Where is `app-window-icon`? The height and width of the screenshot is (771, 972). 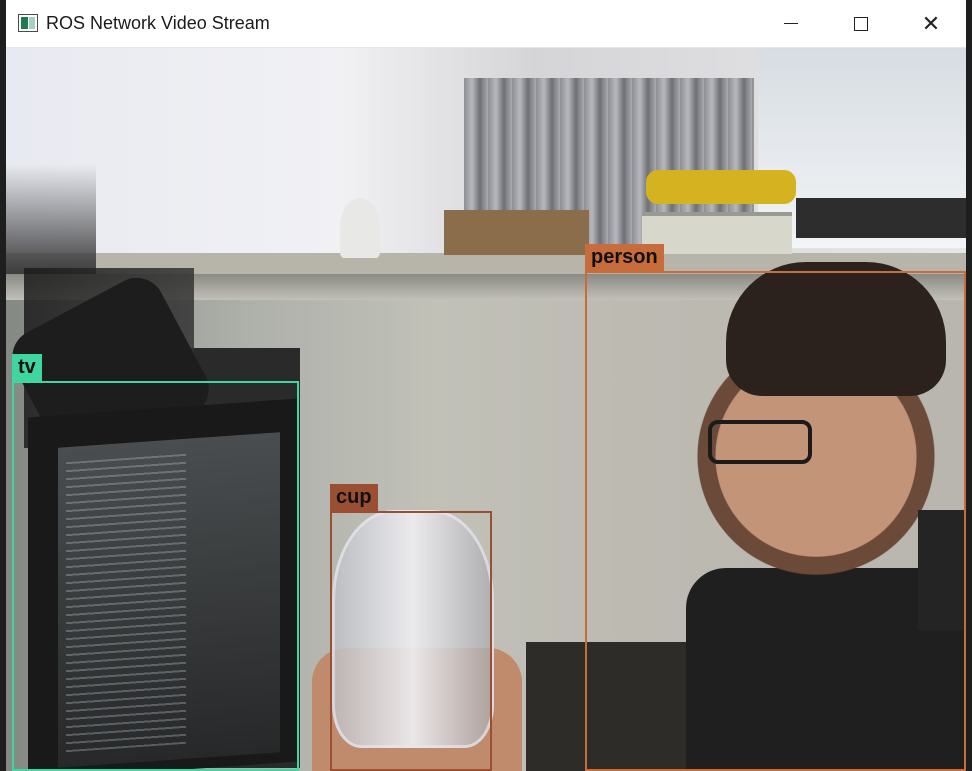 app-window-icon is located at coordinates (28, 23).